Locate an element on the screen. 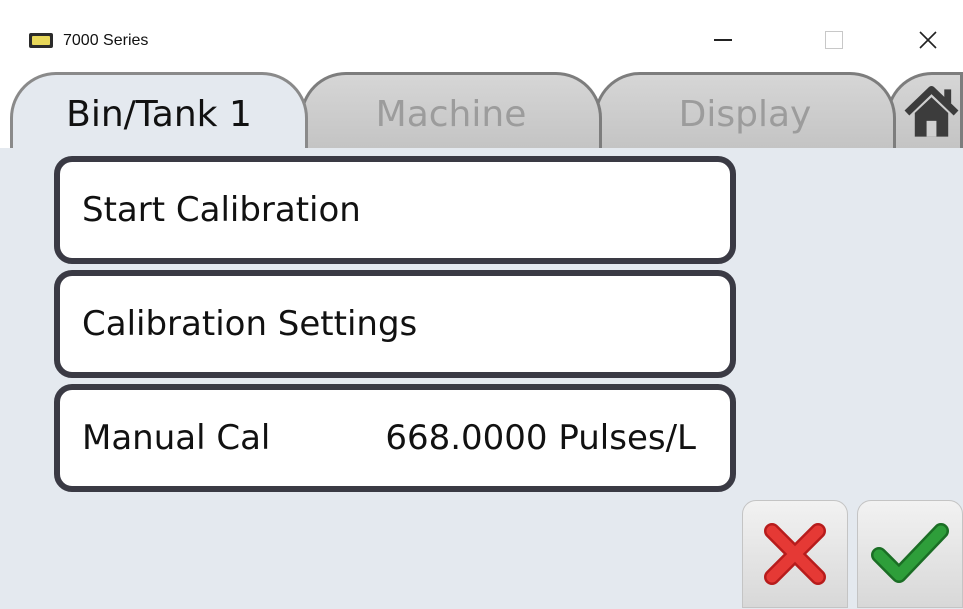  tab-bin-tank-1: Bin/Tank 1 is located at coordinates (159, 110).